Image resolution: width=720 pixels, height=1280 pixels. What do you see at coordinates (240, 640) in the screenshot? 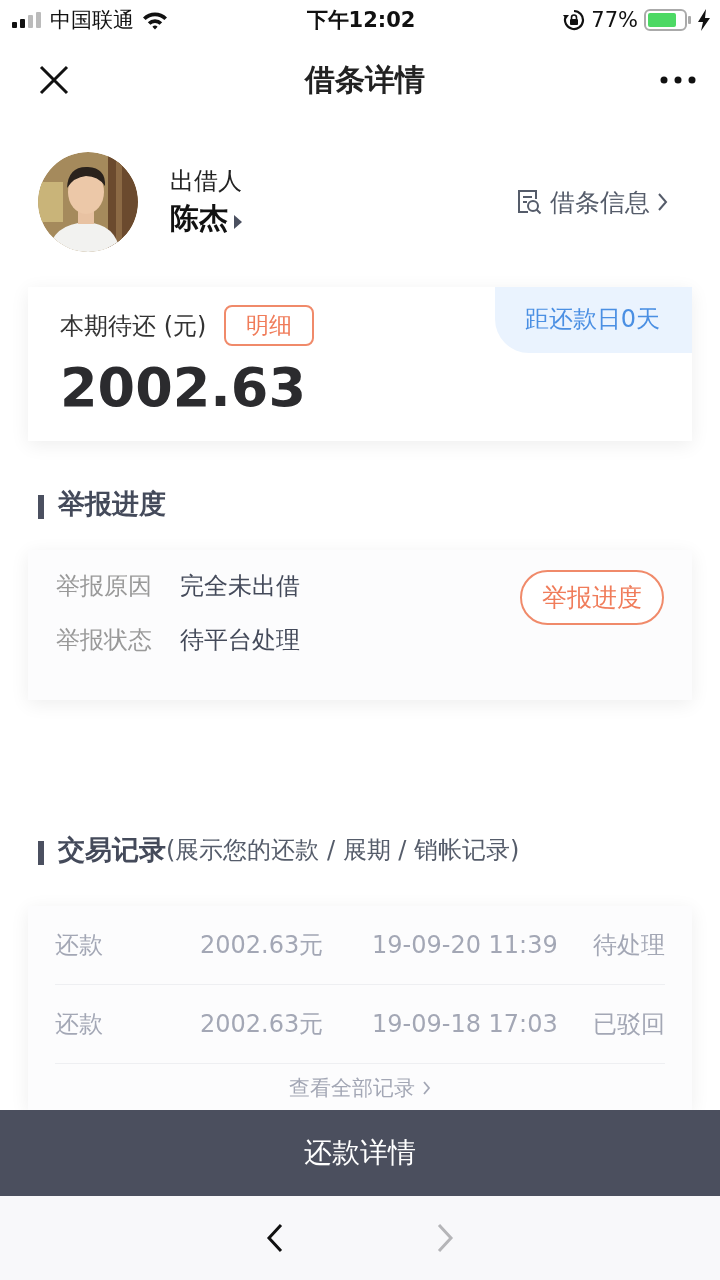
I see `field-value: 待平台处理` at bounding box center [240, 640].